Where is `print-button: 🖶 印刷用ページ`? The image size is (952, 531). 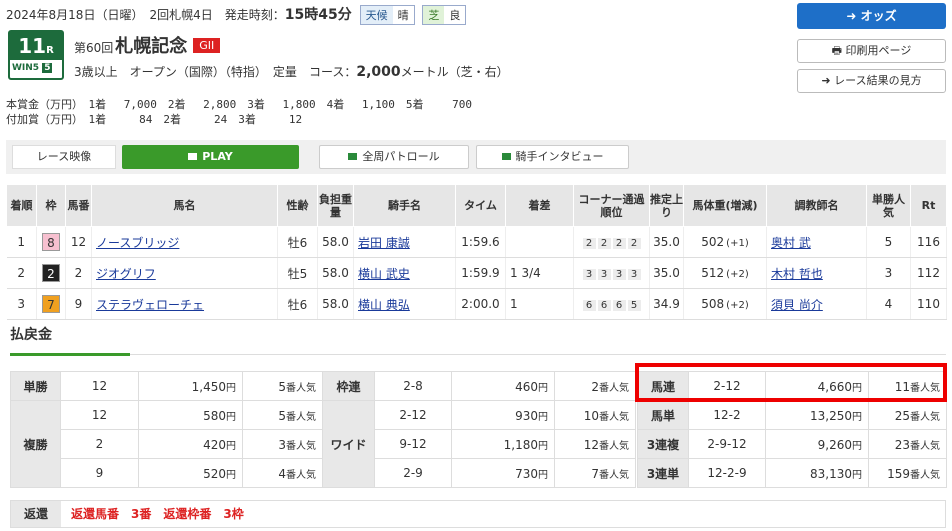
print-button: 🖶 印刷用ページ is located at coordinates (871, 51).